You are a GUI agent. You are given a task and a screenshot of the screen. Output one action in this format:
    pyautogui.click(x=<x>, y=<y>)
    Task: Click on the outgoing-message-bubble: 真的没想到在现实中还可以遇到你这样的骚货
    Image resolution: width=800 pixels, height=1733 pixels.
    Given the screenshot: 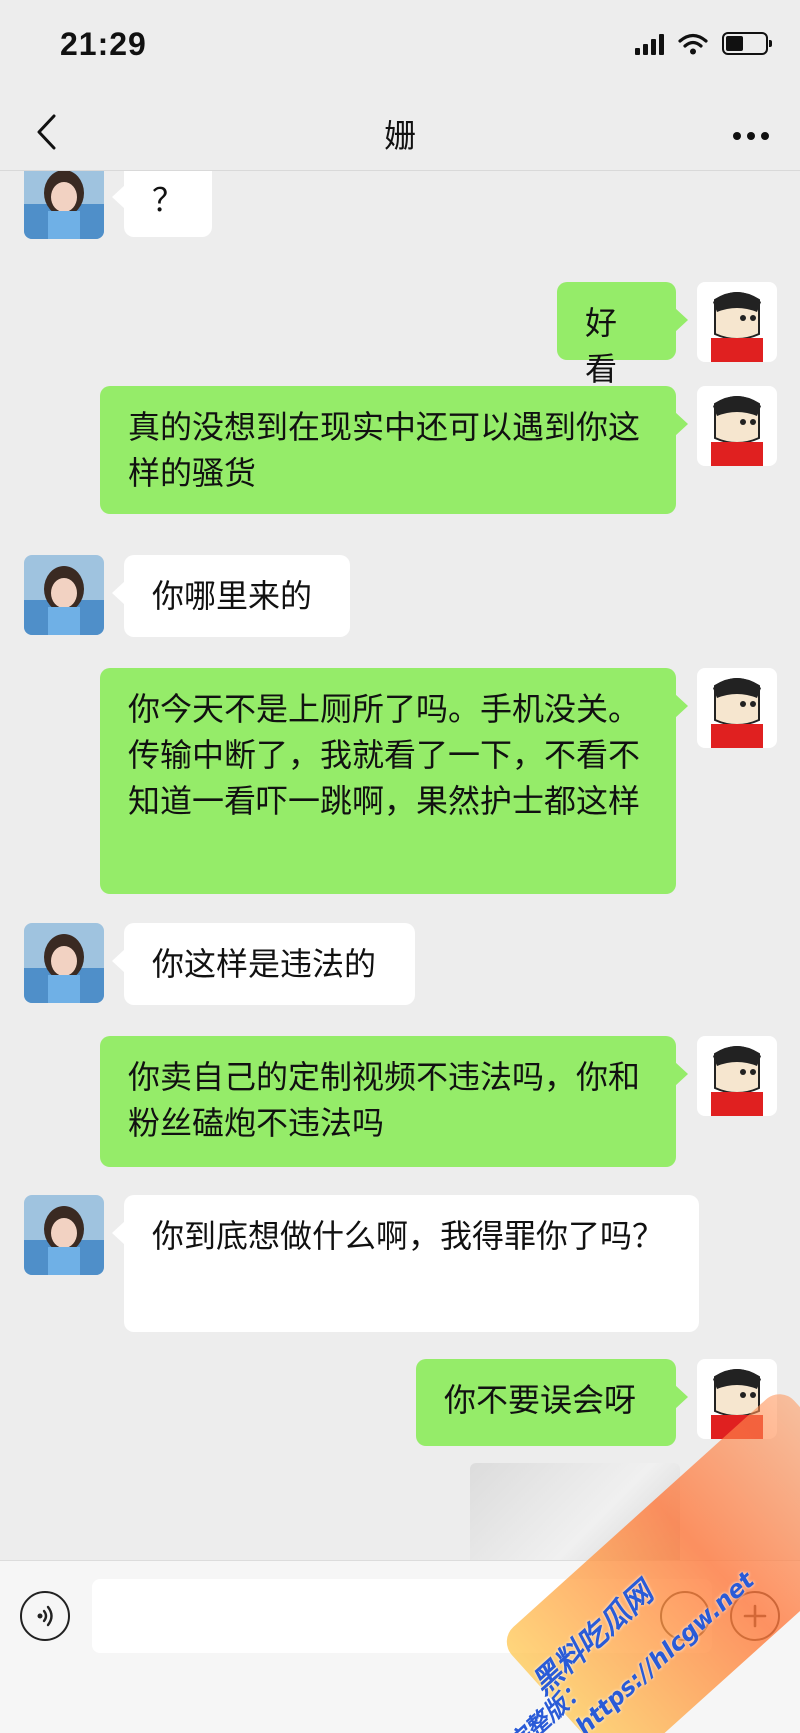 What is the action you would take?
    pyautogui.click(x=394, y=450)
    